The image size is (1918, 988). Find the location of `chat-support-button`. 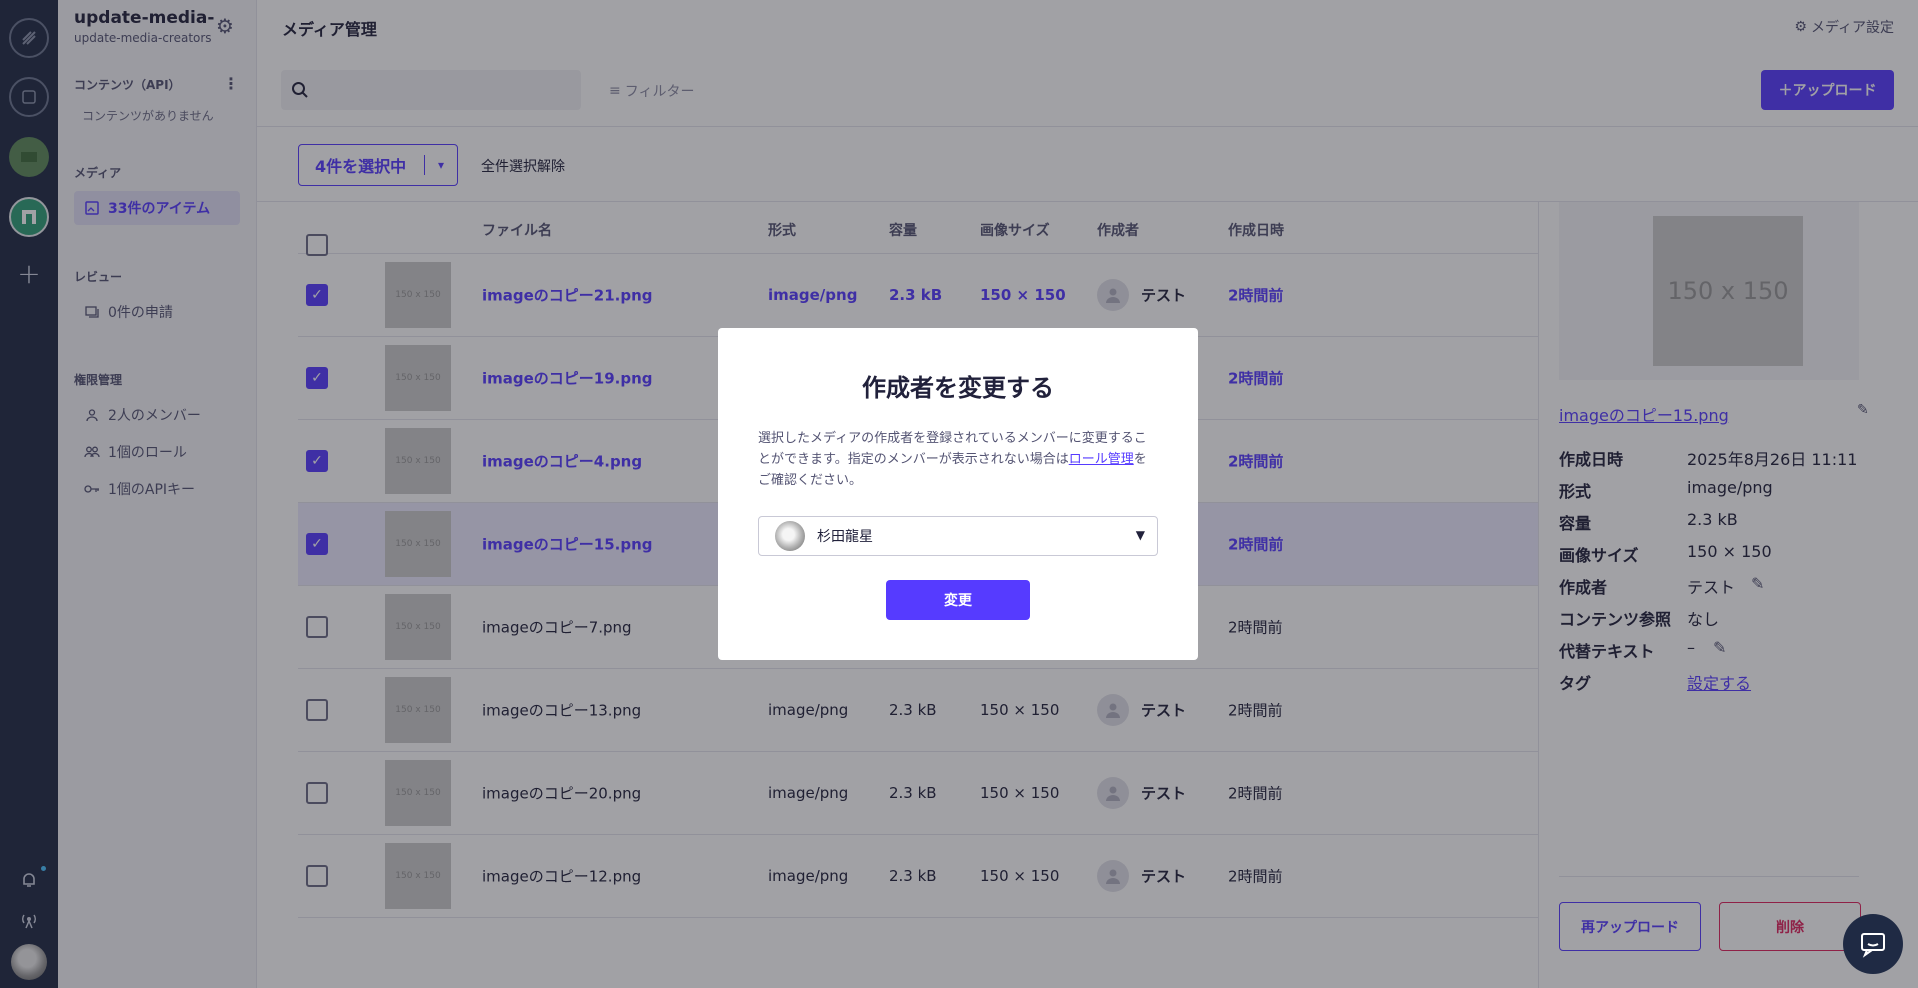

chat-support-button is located at coordinates (1873, 944).